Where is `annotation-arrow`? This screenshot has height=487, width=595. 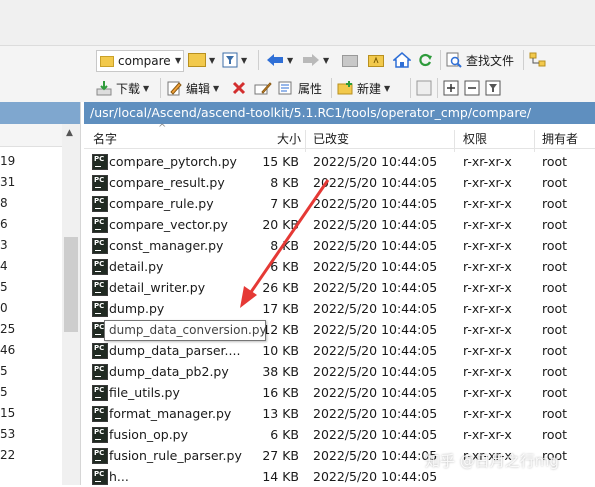 annotation-arrow is located at coordinates (285, 243).